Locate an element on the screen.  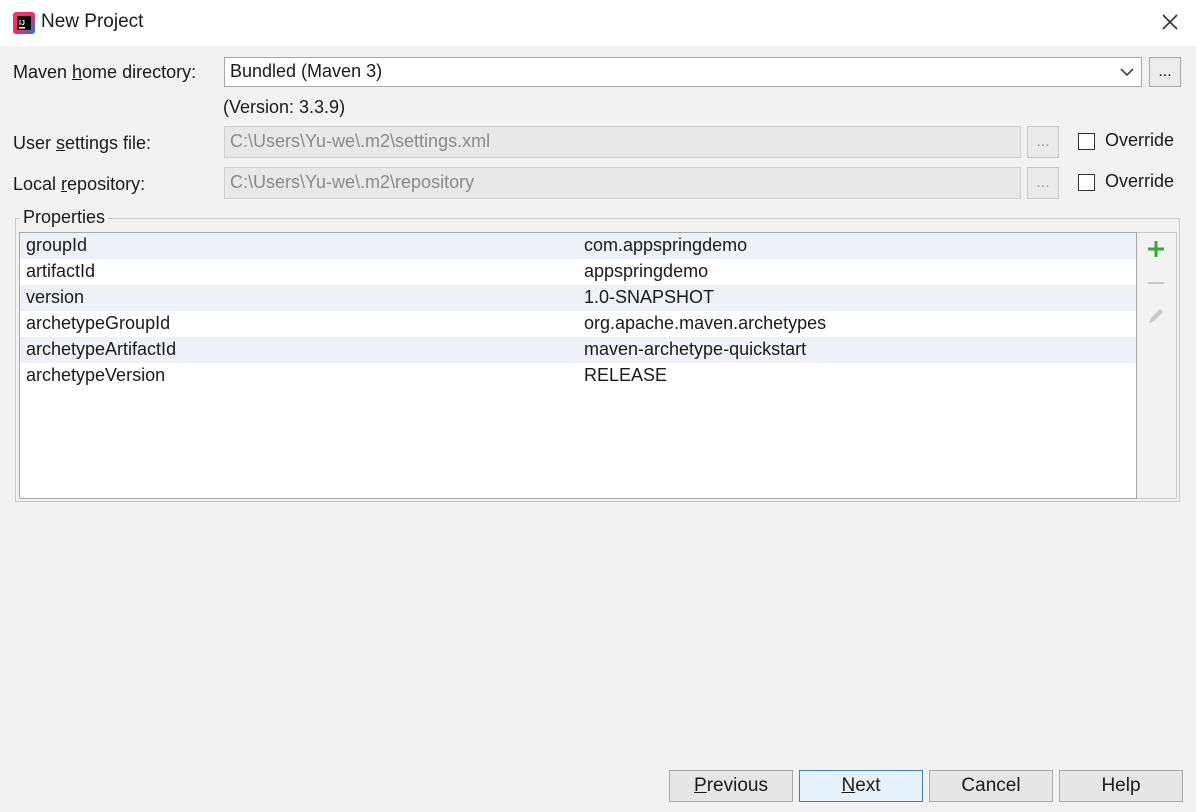
maven-home-label: Maven home directory: is located at coordinates (105, 72).